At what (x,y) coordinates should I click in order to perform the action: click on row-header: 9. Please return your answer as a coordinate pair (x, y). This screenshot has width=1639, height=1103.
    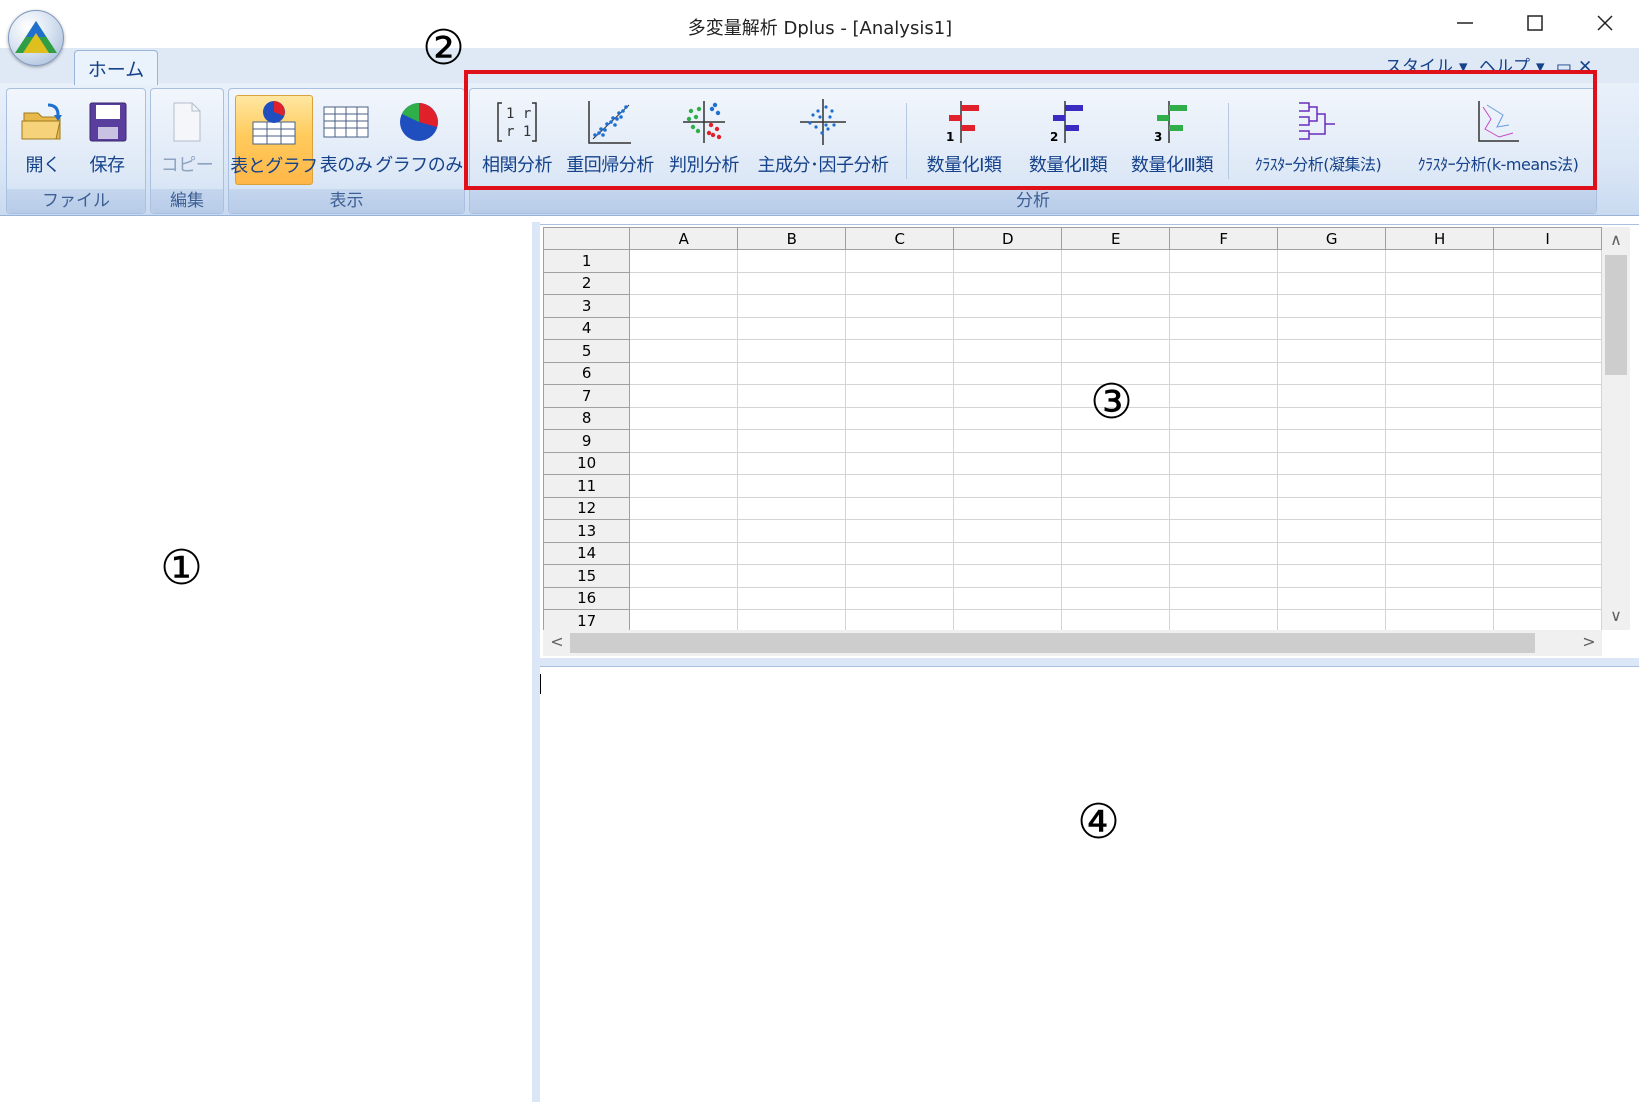
    Looking at the image, I should click on (587, 441).